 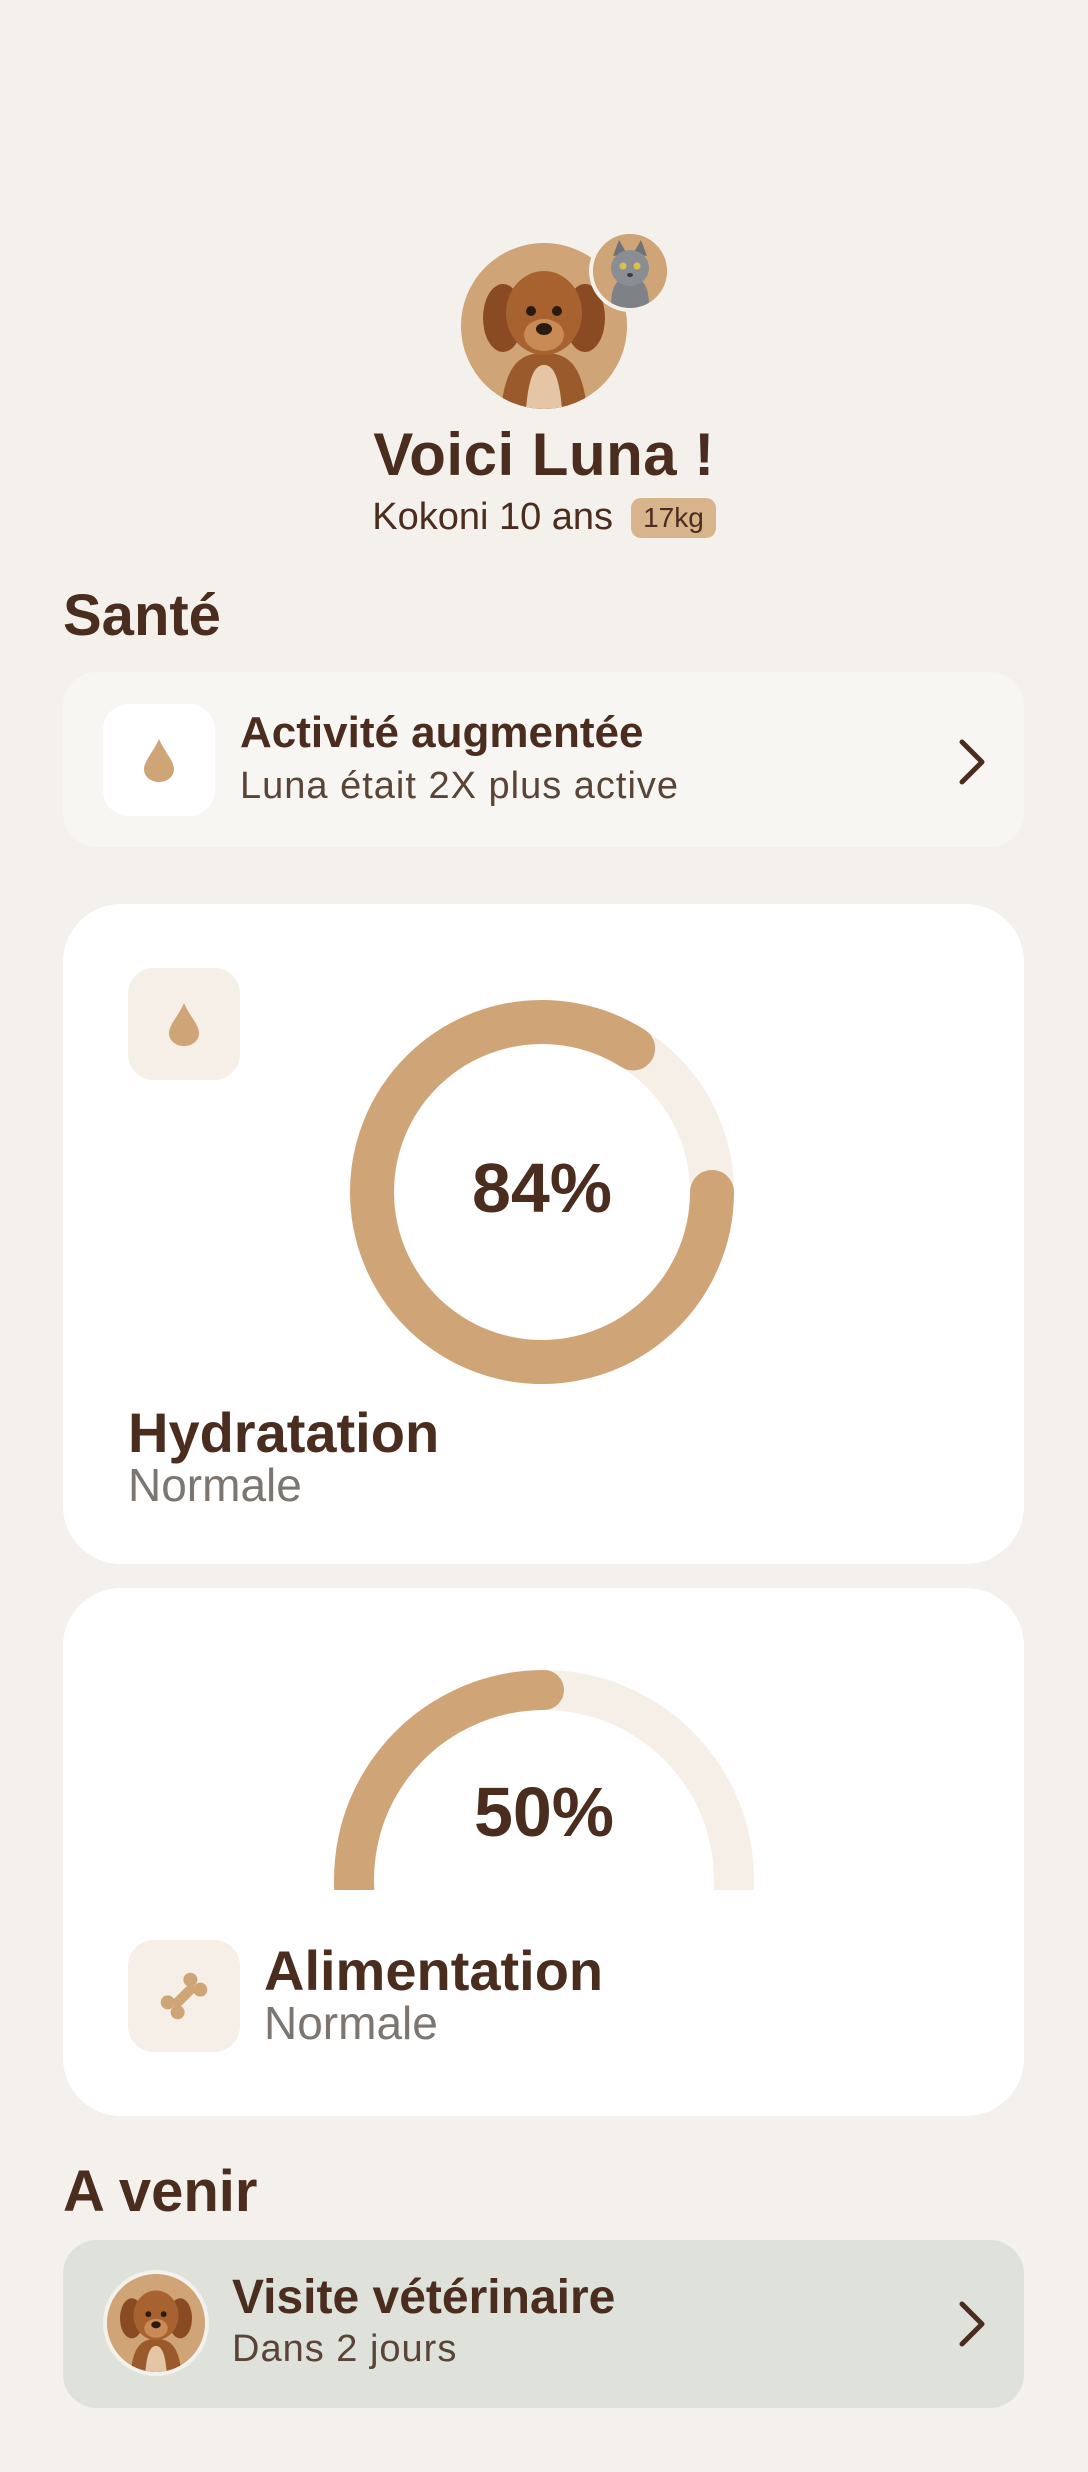 I want to click on feeding-status: Normale, so click(x=351, y=2023).